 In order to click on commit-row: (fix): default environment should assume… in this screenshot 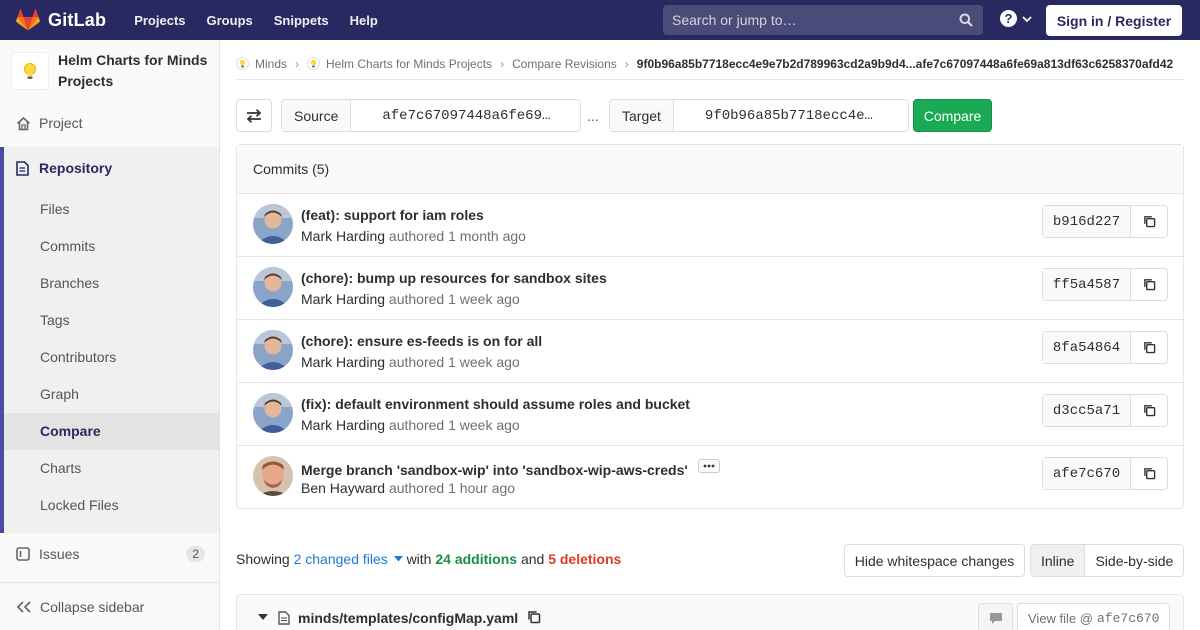, I will do `click(710, 414)`.